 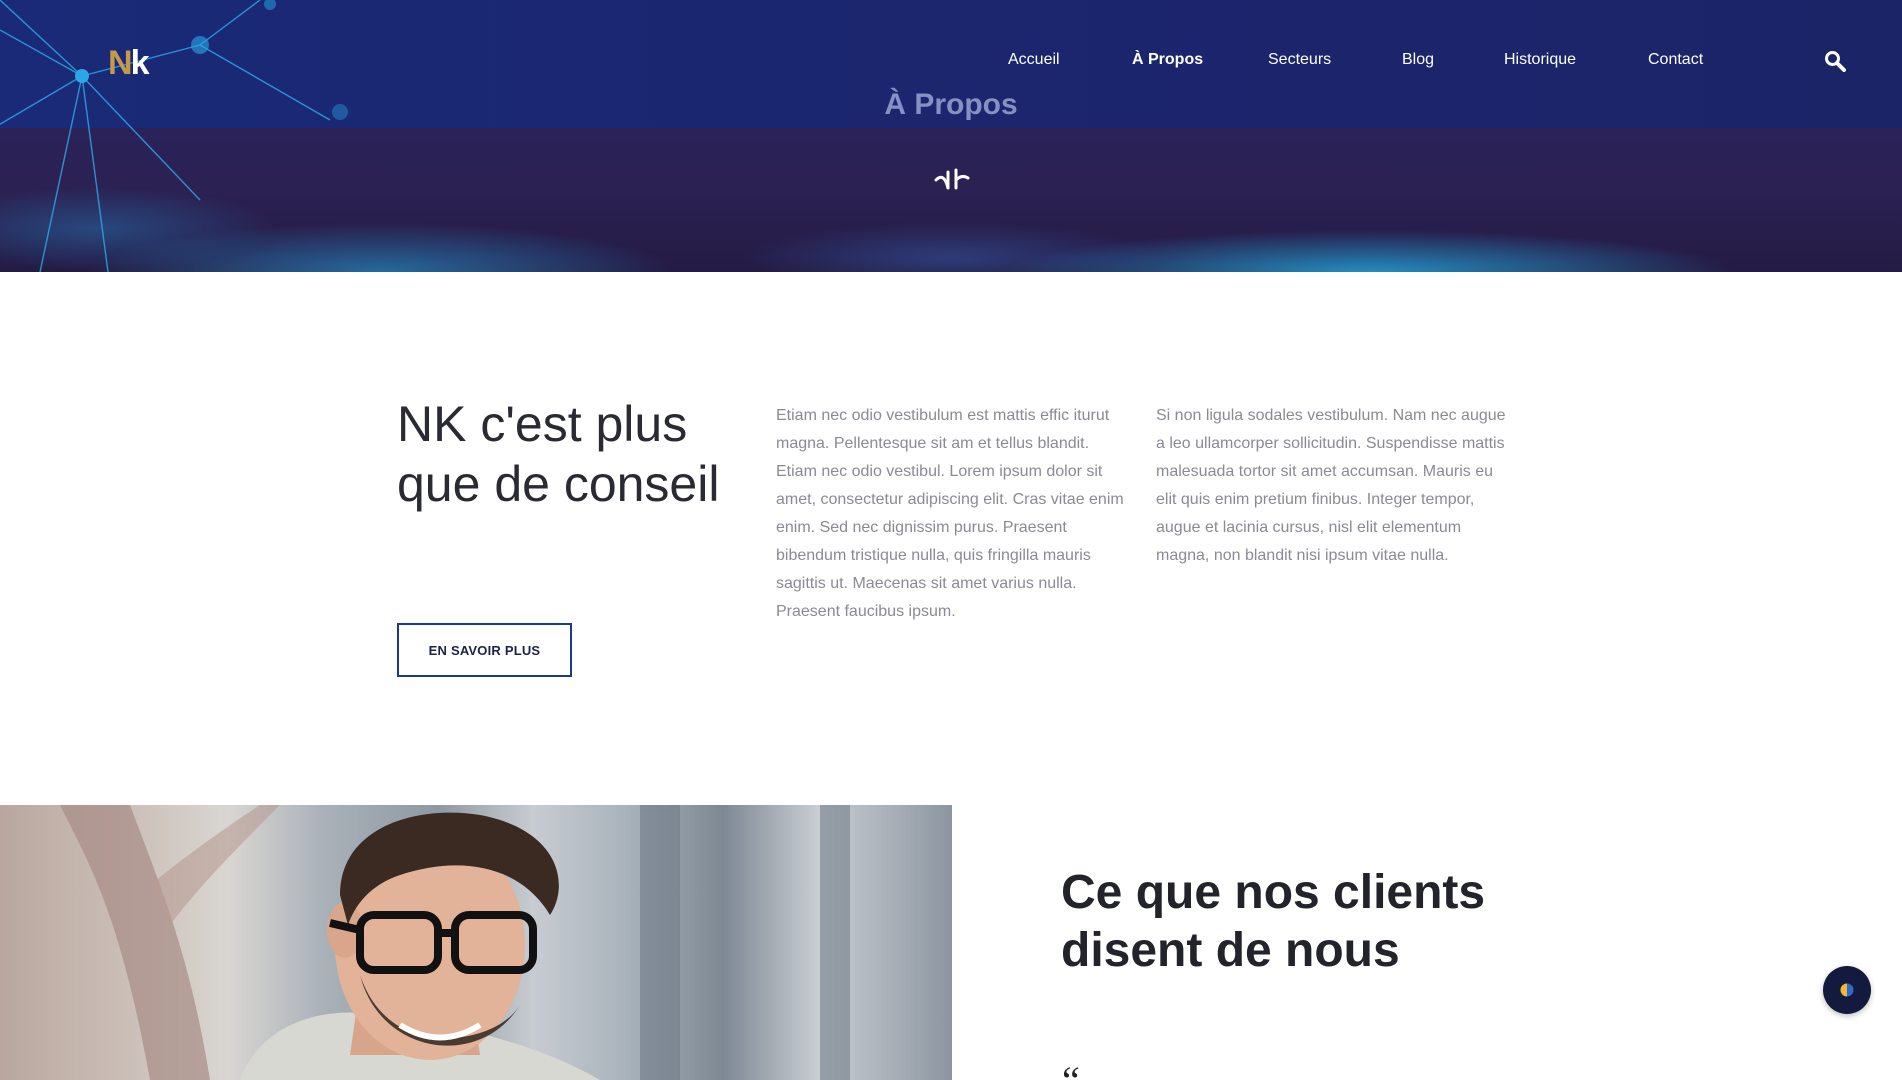 I want to click on nav-item-historique: Historique, so click(x=1540, y=60).